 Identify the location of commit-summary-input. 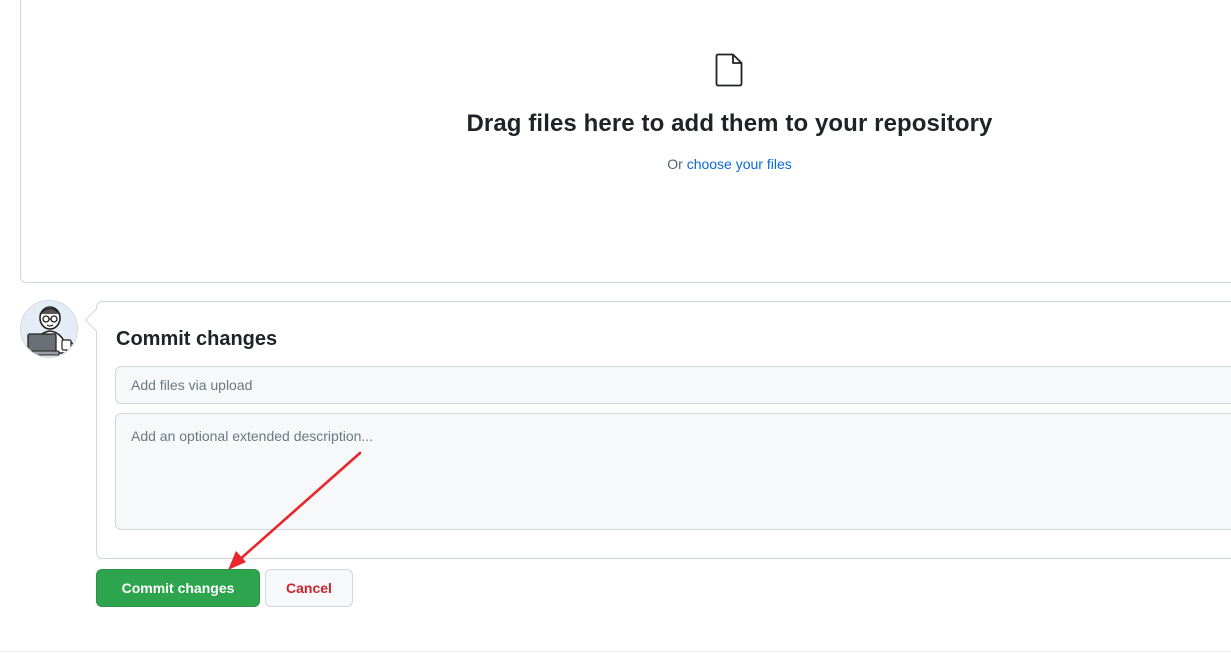
(673, 385).